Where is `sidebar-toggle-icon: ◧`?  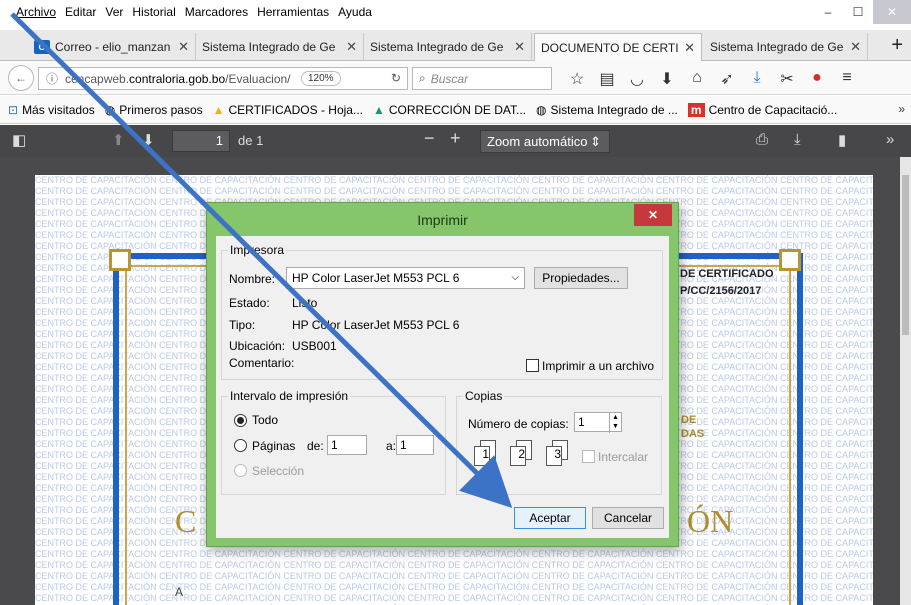 sidebar-toggle-icon: ◧ is located at coordinates (19, 140).